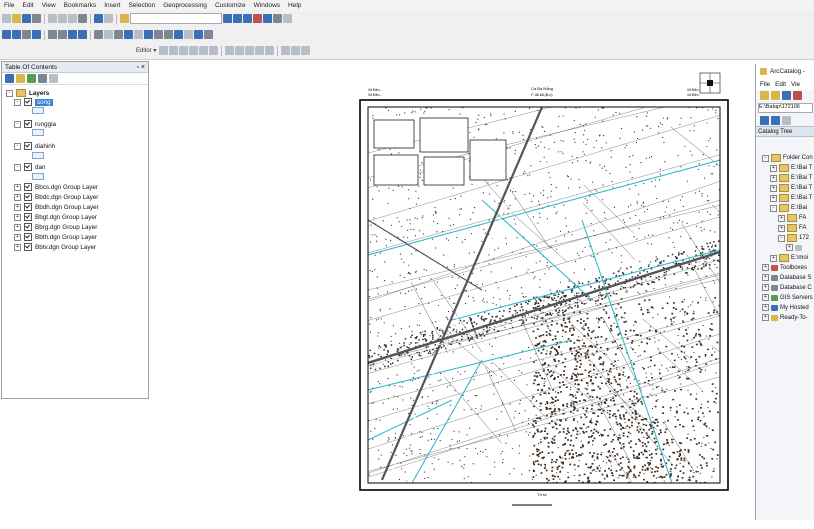 The width and height of the screenshot is (814, 529). Describe the element at coordinates (787, 287) in the screenshot. I see `catalog-tree-item: + Database C` at that location.